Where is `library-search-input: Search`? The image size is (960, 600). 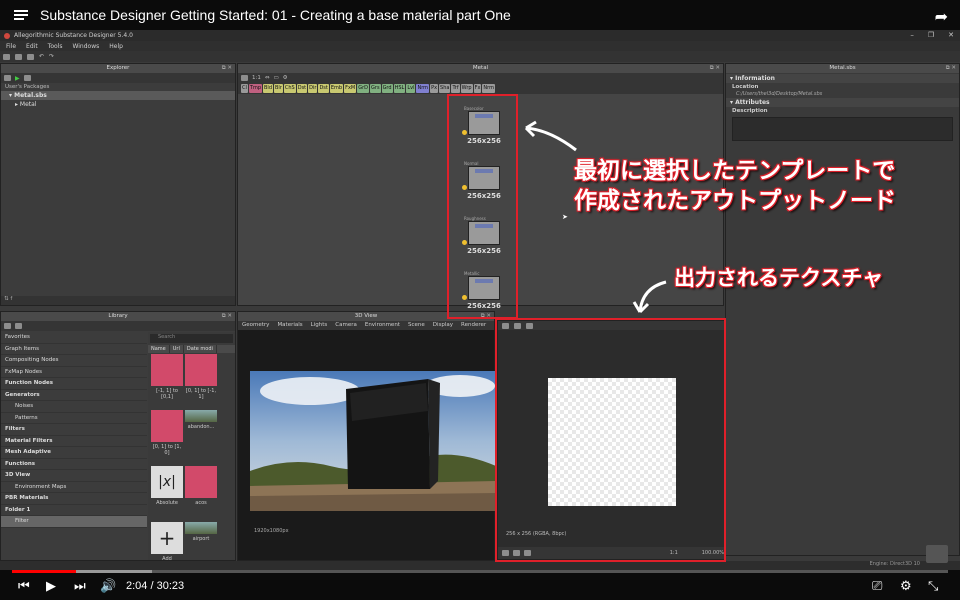 library-search-input: Search is located at coordinates (191, 338).